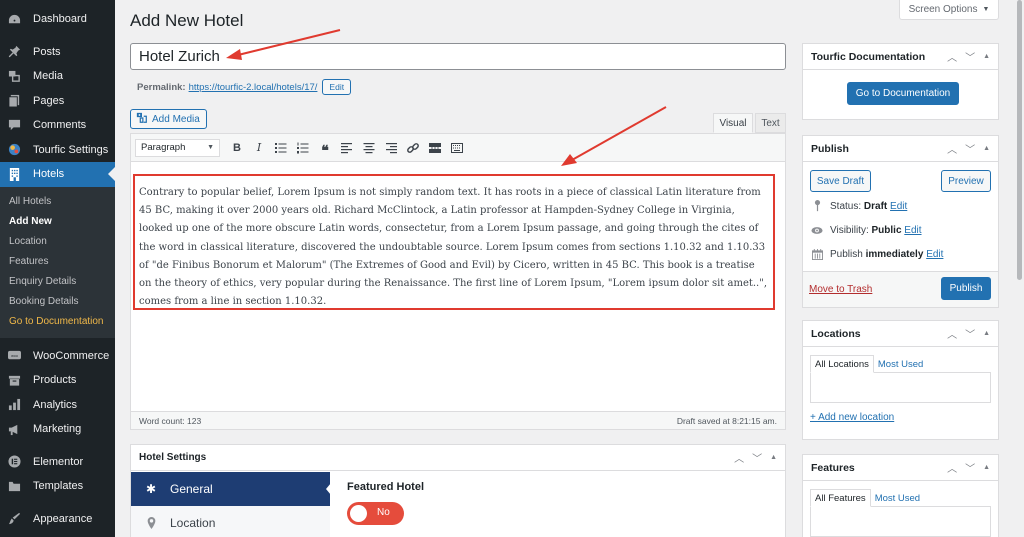  Describe the element at coordinates (57, 380) in the screenshot. I see `menu-item-products: Products` at that location.